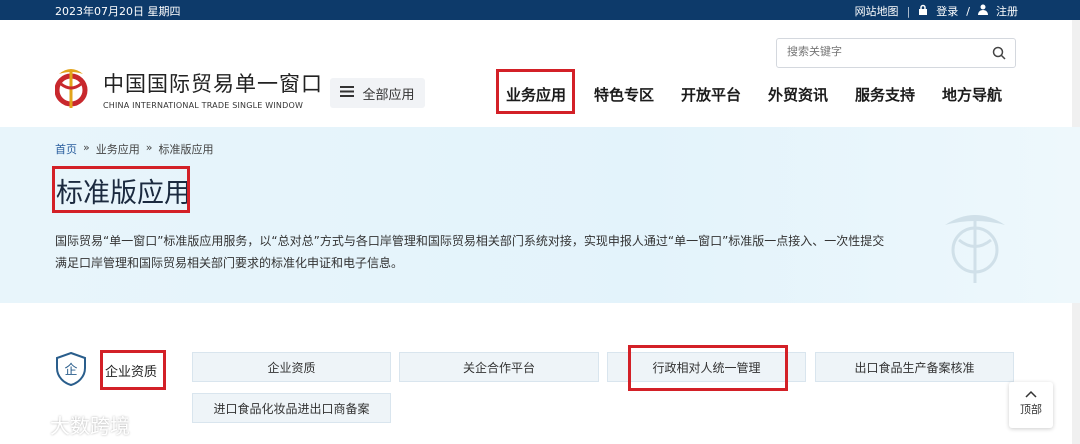  I want to click on tile-enterprise-qualification: 企业资质, so click(291, 367).